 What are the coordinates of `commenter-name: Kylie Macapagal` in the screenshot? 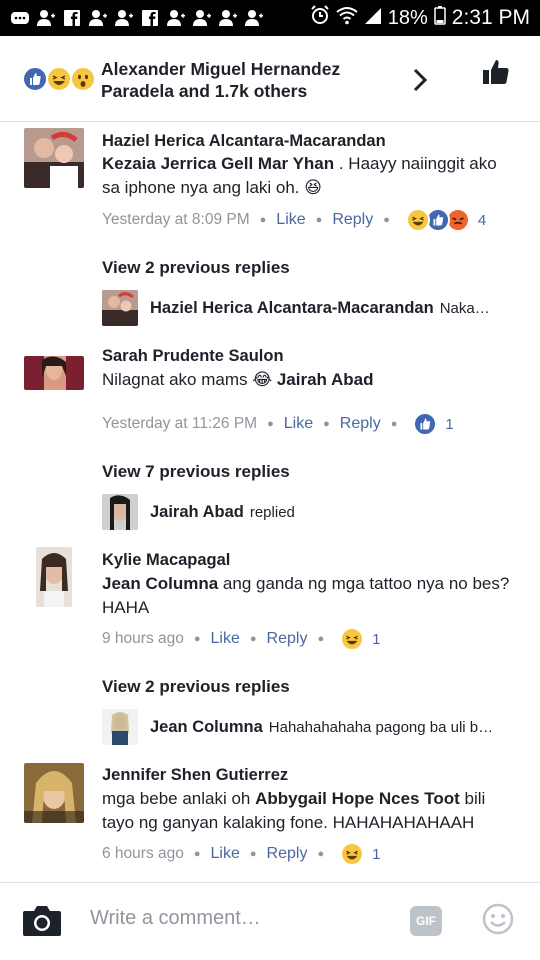 It's located at (166, 560).